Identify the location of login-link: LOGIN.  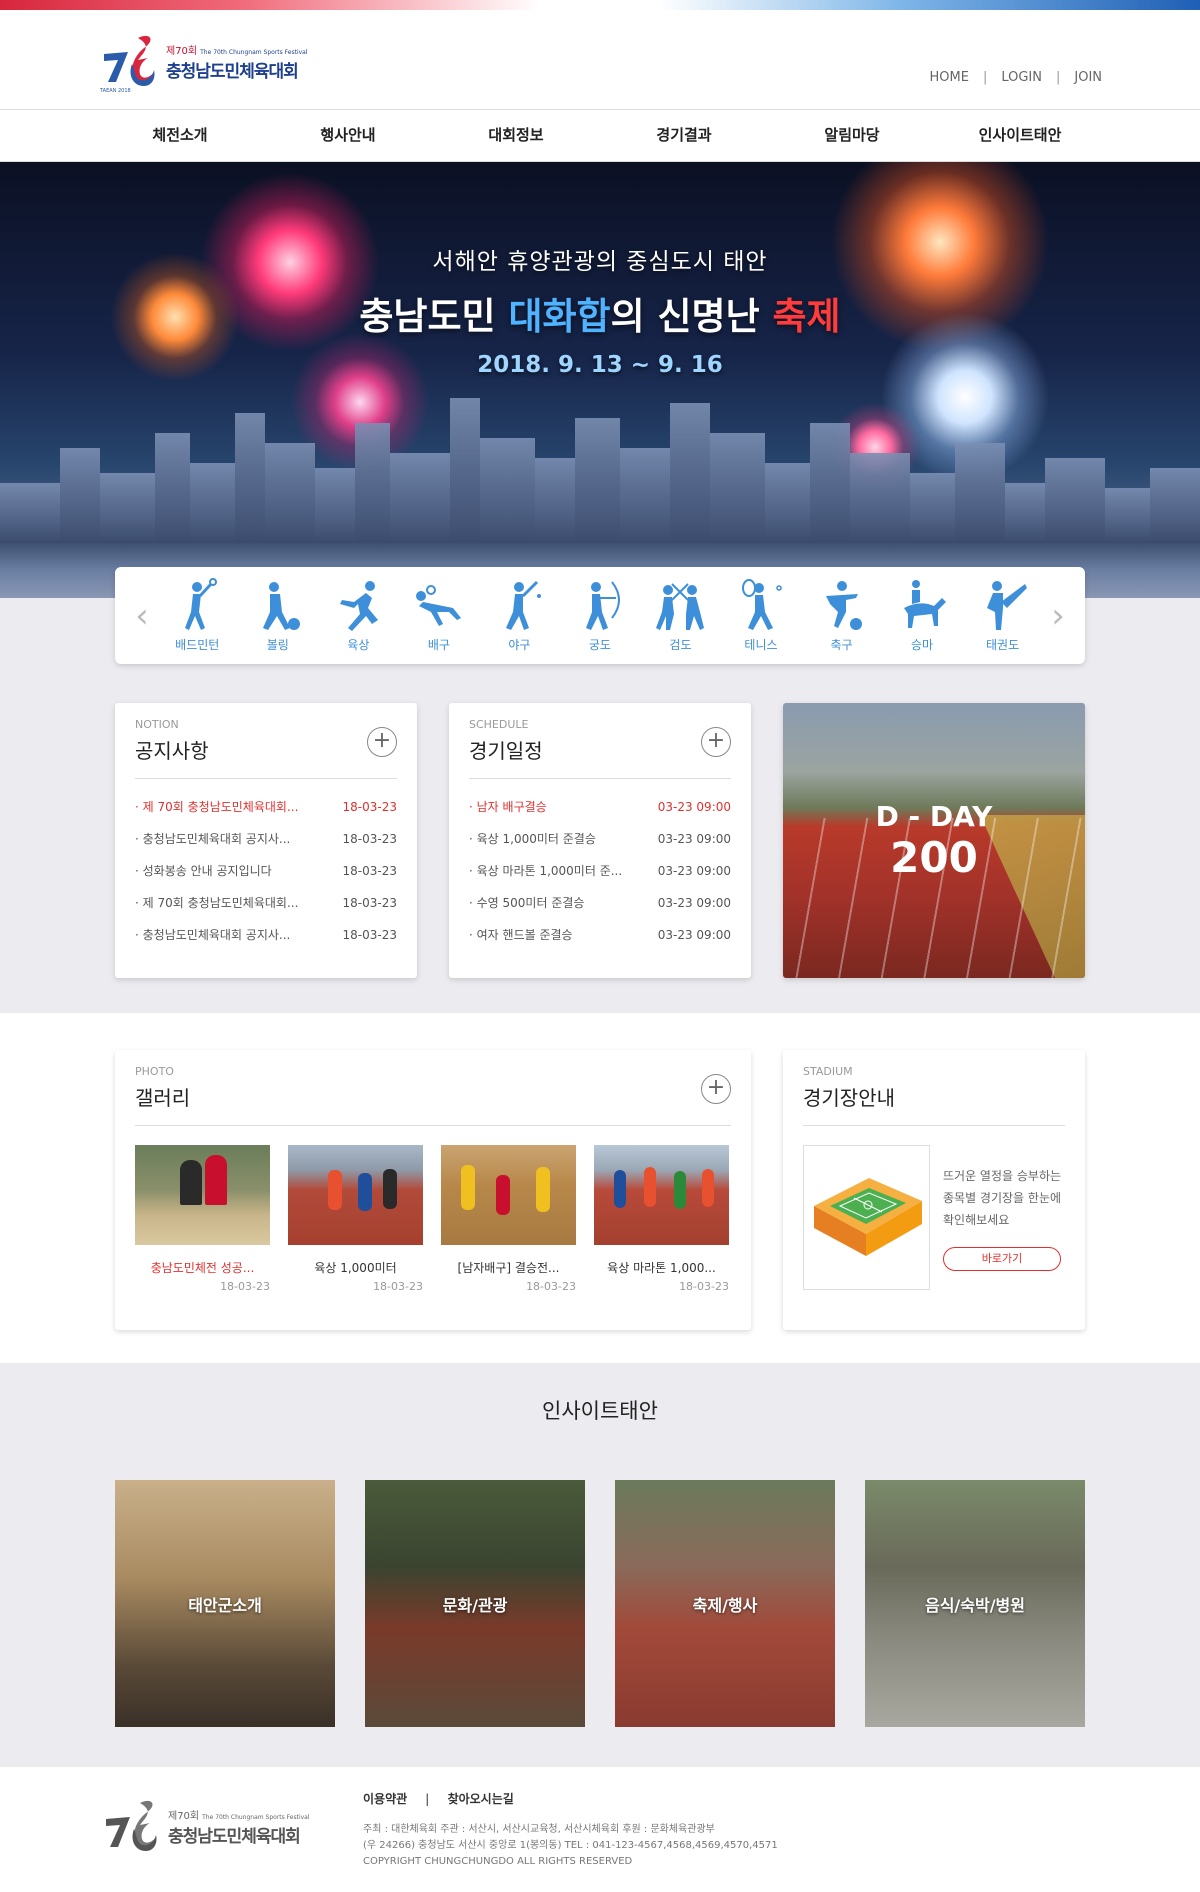
(1021, 77).